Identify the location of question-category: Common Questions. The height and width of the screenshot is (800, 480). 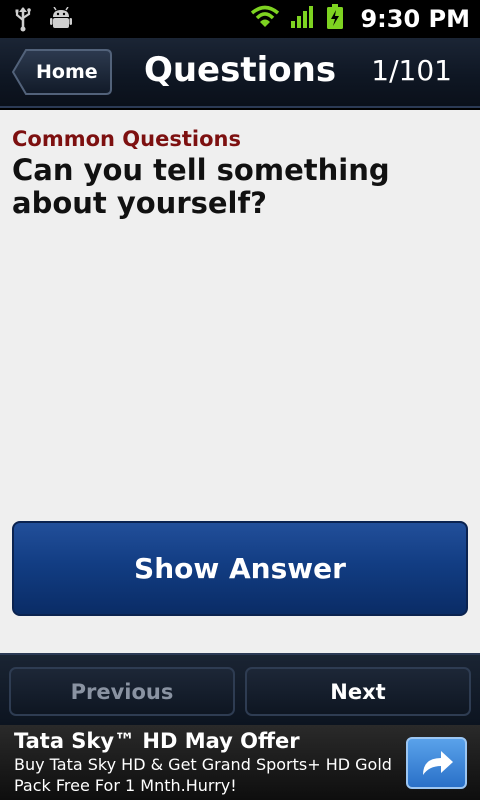
(126, 139).